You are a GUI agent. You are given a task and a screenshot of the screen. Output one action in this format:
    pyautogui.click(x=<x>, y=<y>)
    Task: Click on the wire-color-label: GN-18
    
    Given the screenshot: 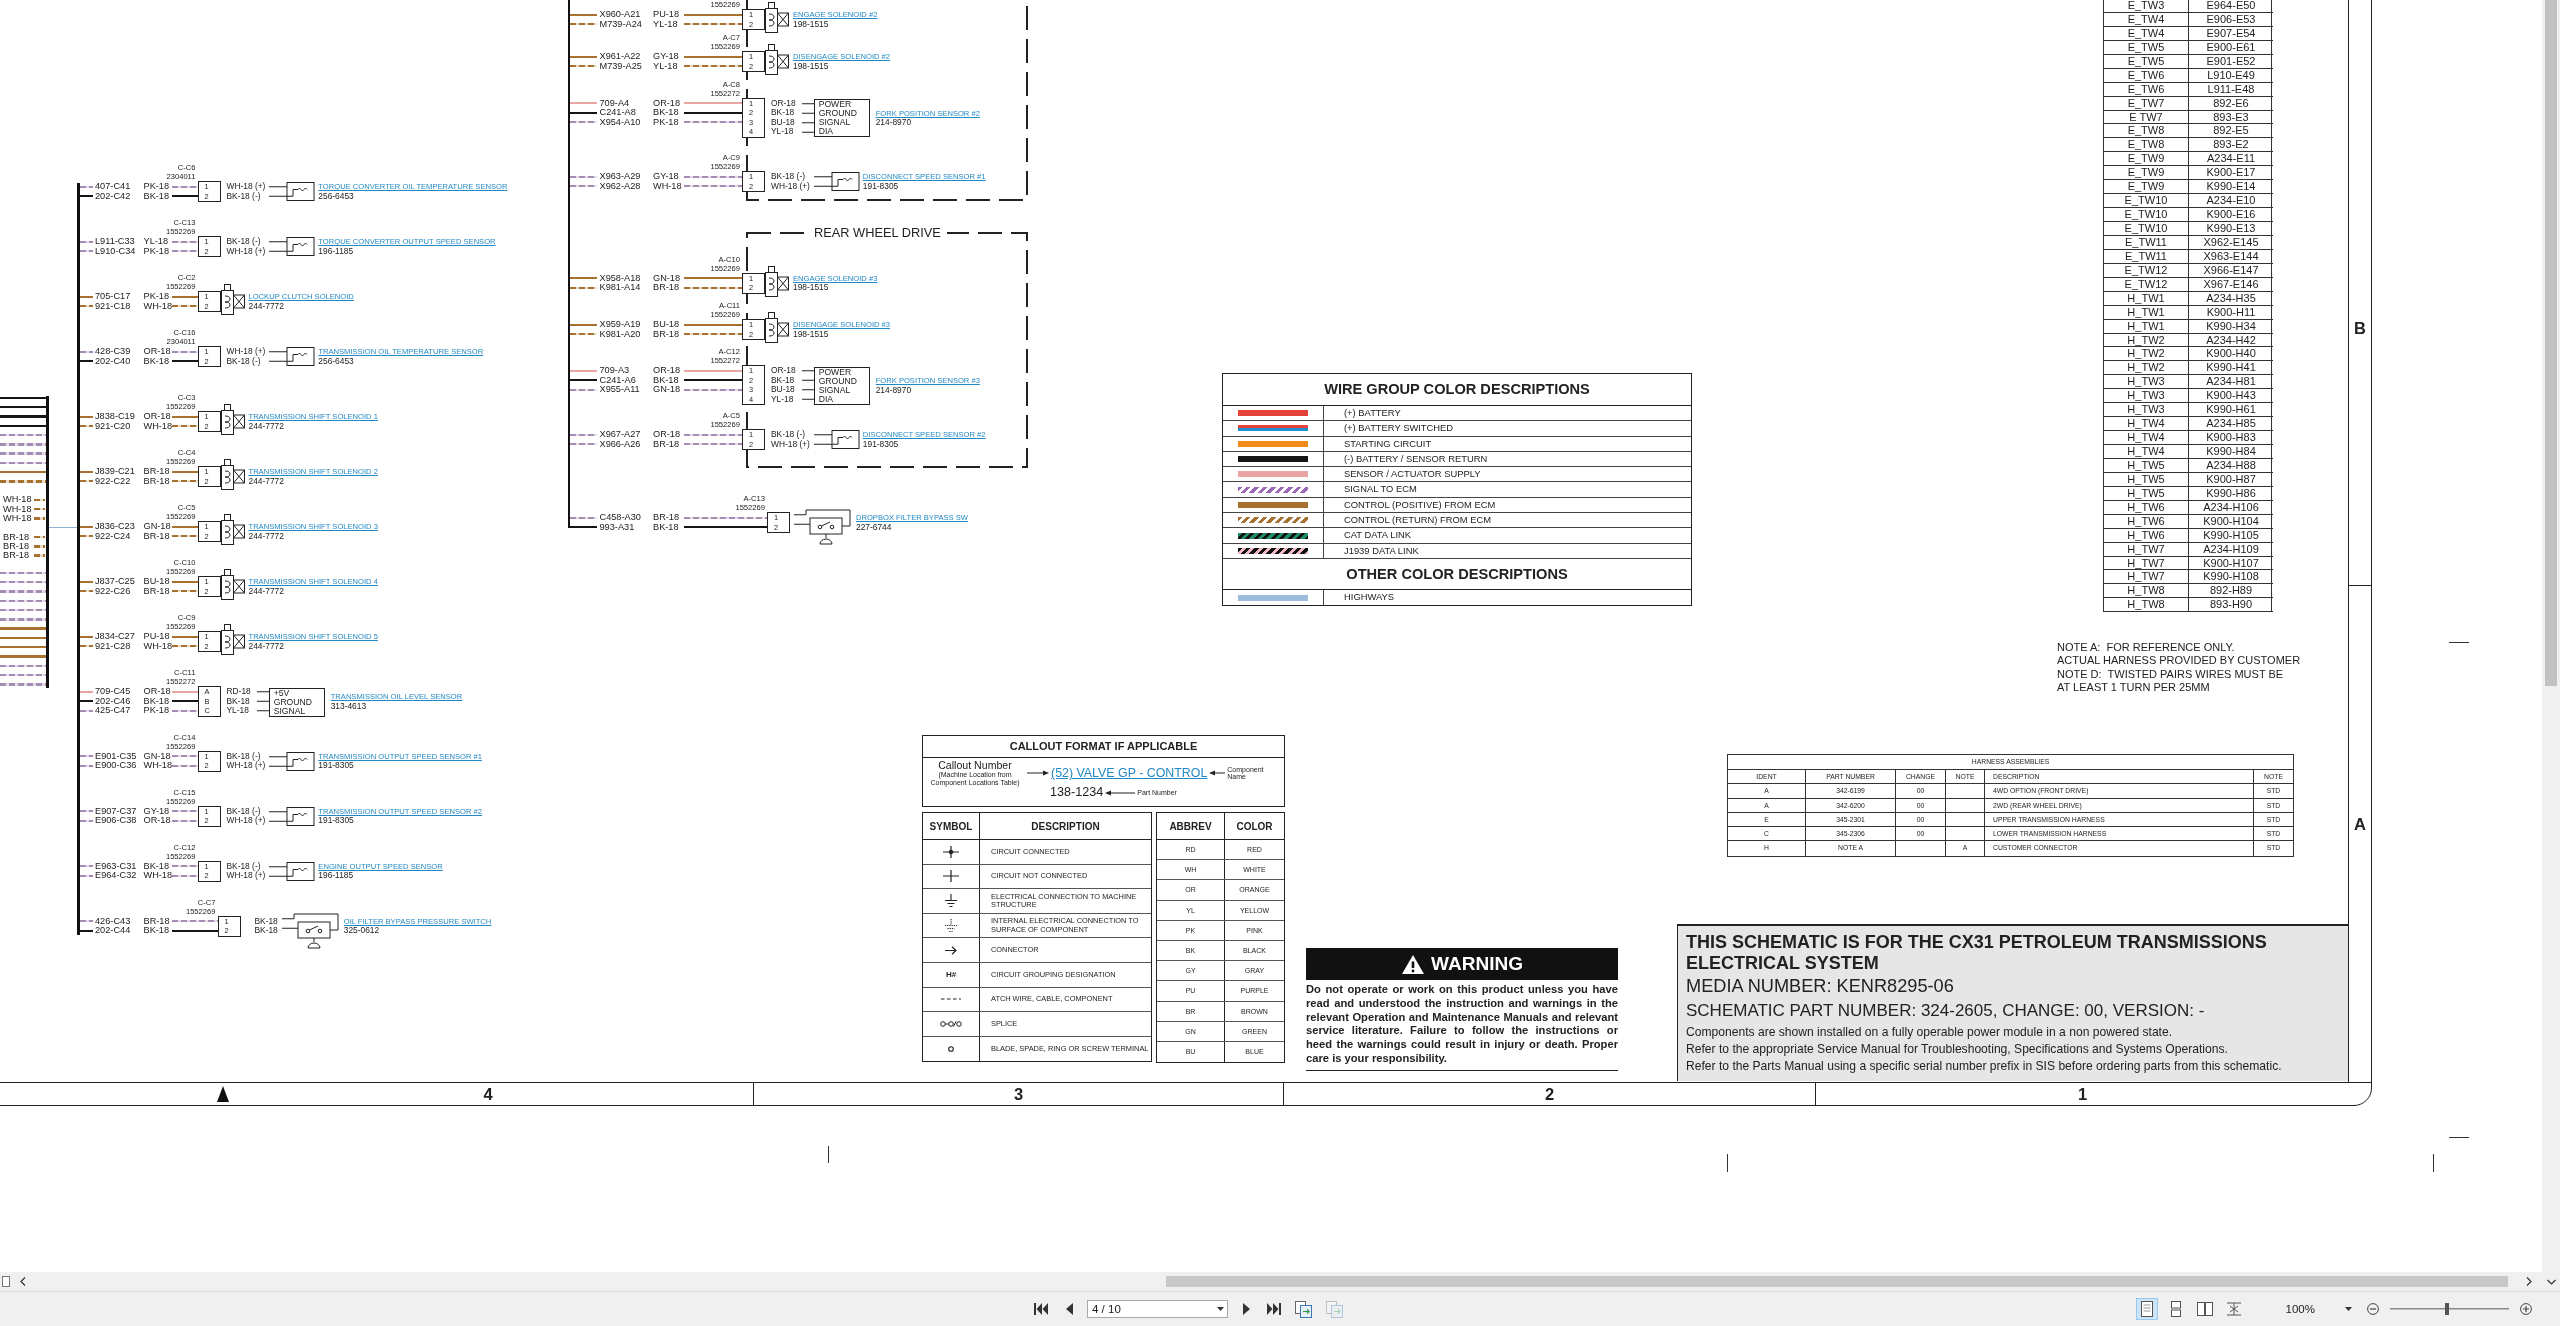 What is the action you would take?
    pyautogui.click(x=667, y=390)
    